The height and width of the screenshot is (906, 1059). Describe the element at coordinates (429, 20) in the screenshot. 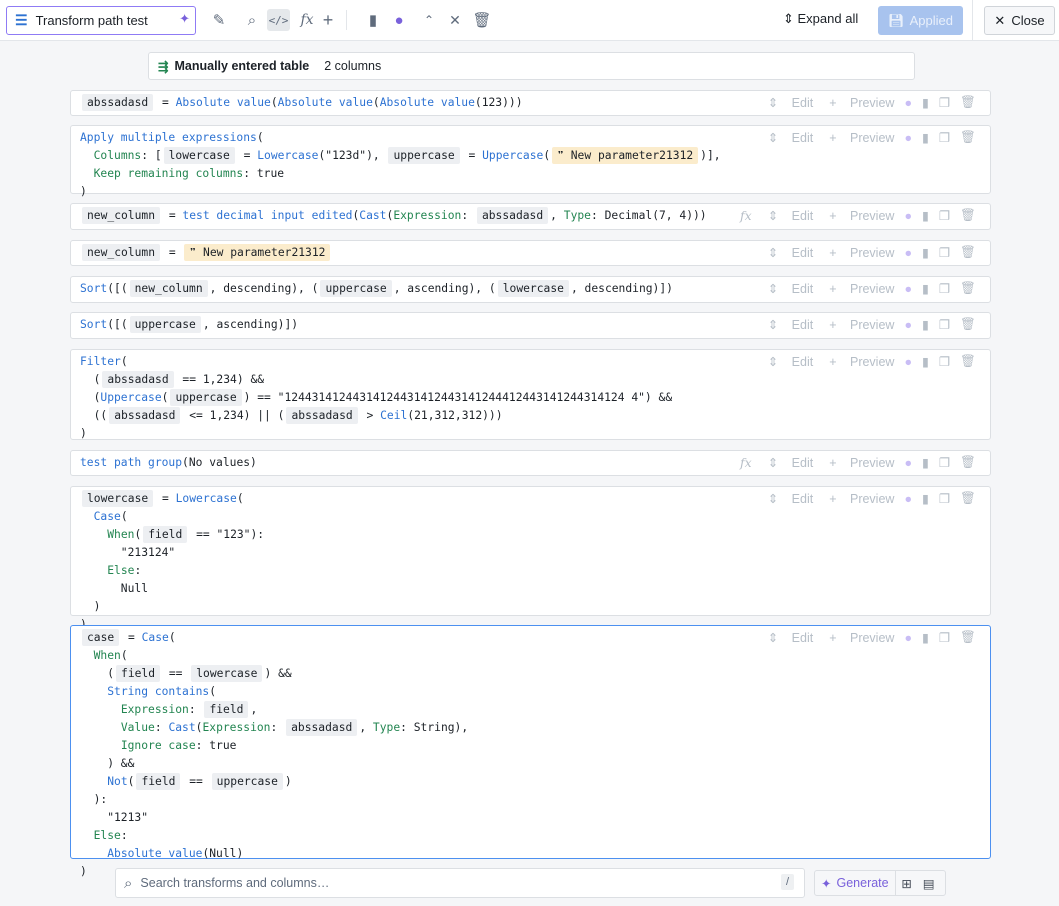

I see `expand-icon: ⌃` at that location.